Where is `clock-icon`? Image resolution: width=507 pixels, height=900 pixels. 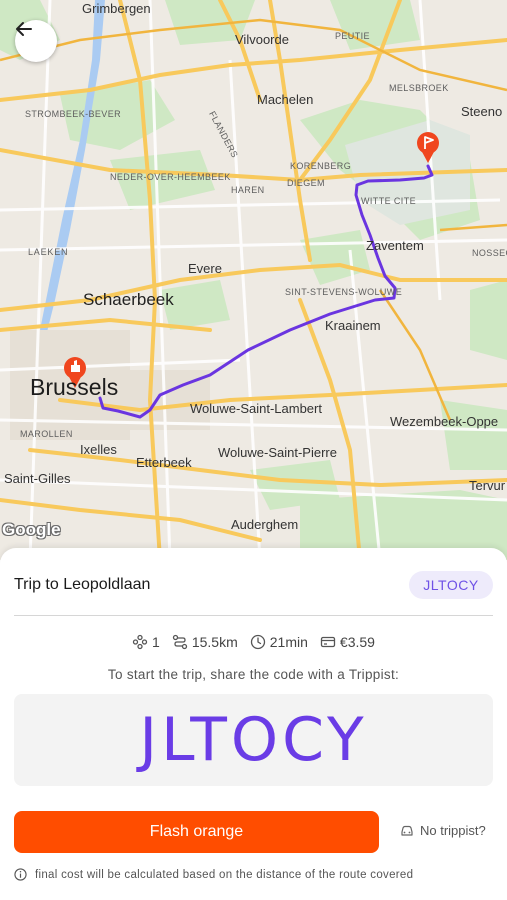 clock-icon is located at coordinates (257, 642).